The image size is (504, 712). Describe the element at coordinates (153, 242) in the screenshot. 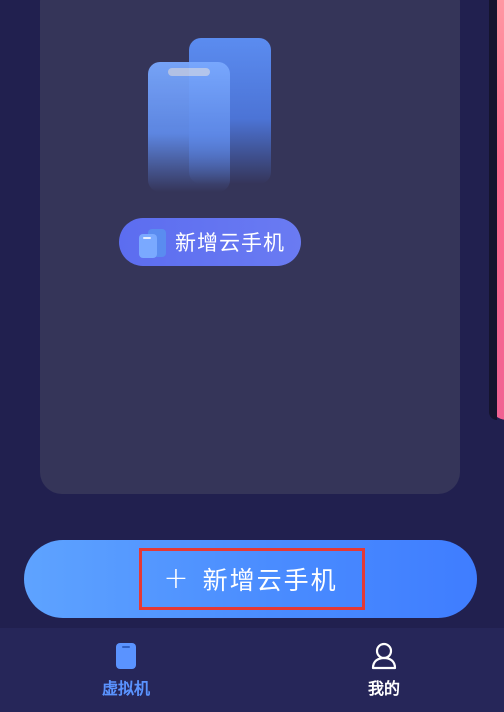

I see `phone-stack-icon` at that location.